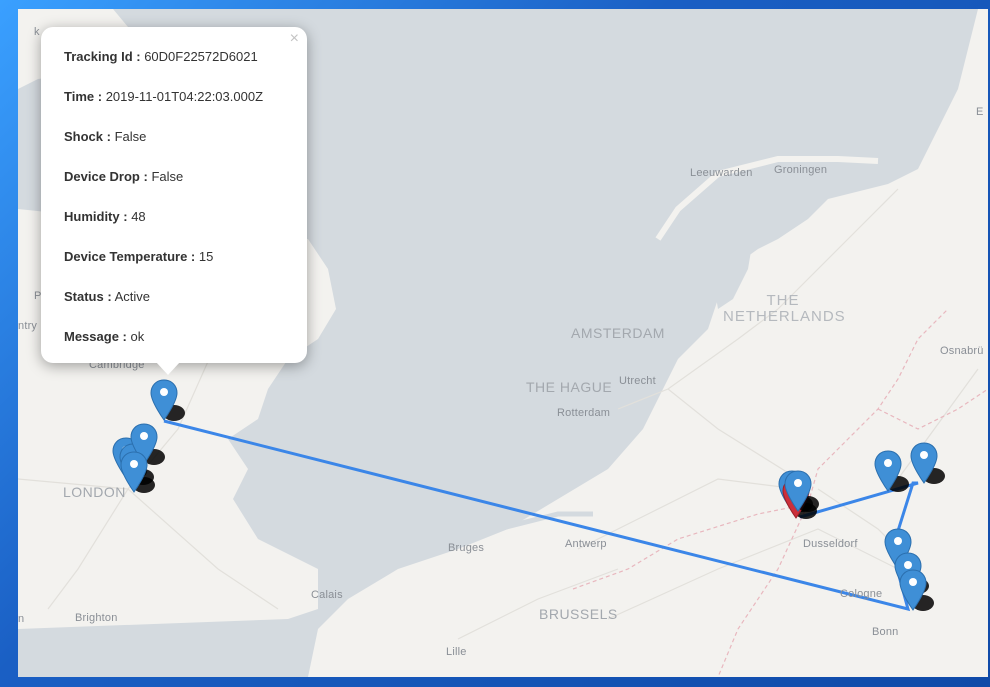  Describe the element at coordinates (106, 176) in the screenshot. I see `popup-label: Device Drop :` at that location.